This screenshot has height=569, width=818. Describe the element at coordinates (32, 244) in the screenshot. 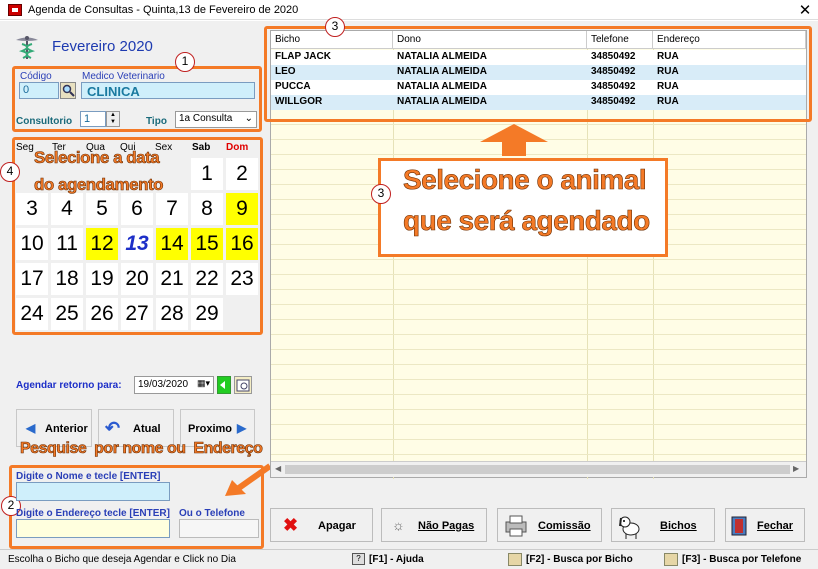

I see `calendar-day-10: 10` at that location.